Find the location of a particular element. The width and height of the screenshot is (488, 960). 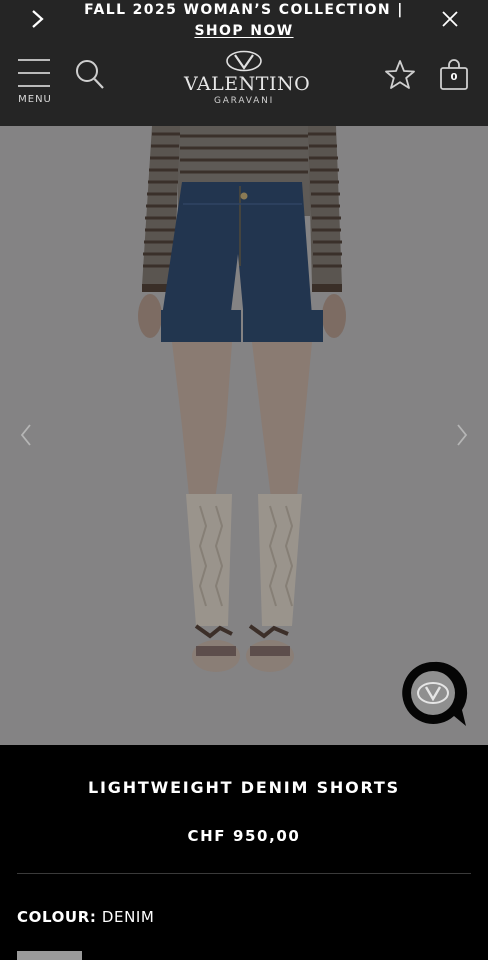

hamburger-icon is located at coordinates (34, 73).